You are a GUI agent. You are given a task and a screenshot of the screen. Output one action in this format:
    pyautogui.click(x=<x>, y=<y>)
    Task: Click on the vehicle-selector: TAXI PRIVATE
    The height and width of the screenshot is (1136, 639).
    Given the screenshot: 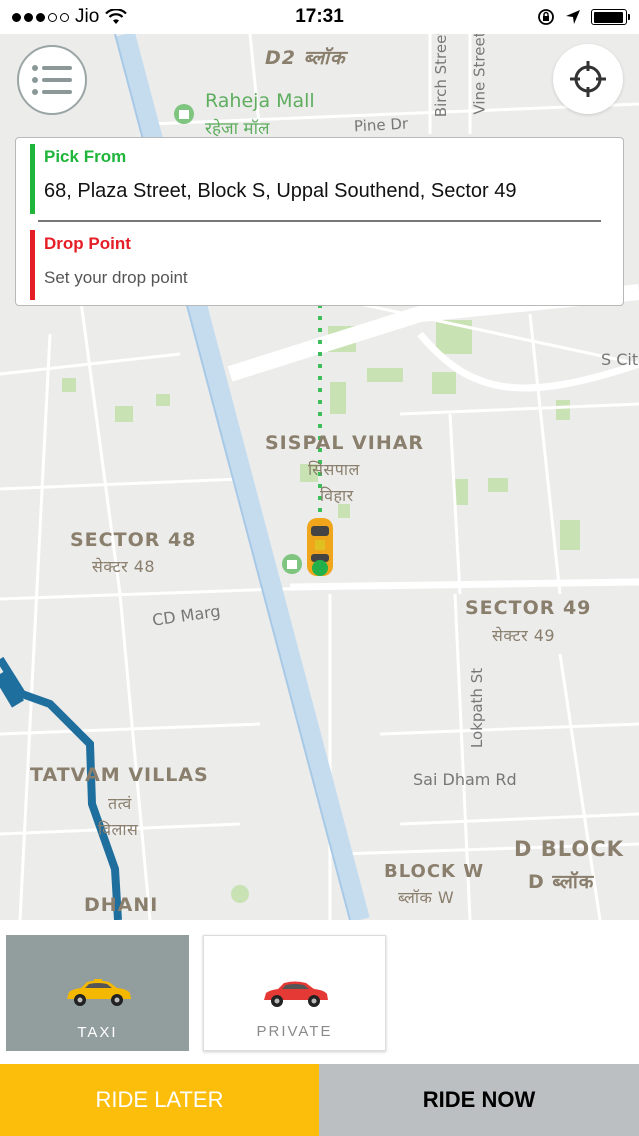 What is the action you would take?
    pyautogui.click(x=319, y=992)
    